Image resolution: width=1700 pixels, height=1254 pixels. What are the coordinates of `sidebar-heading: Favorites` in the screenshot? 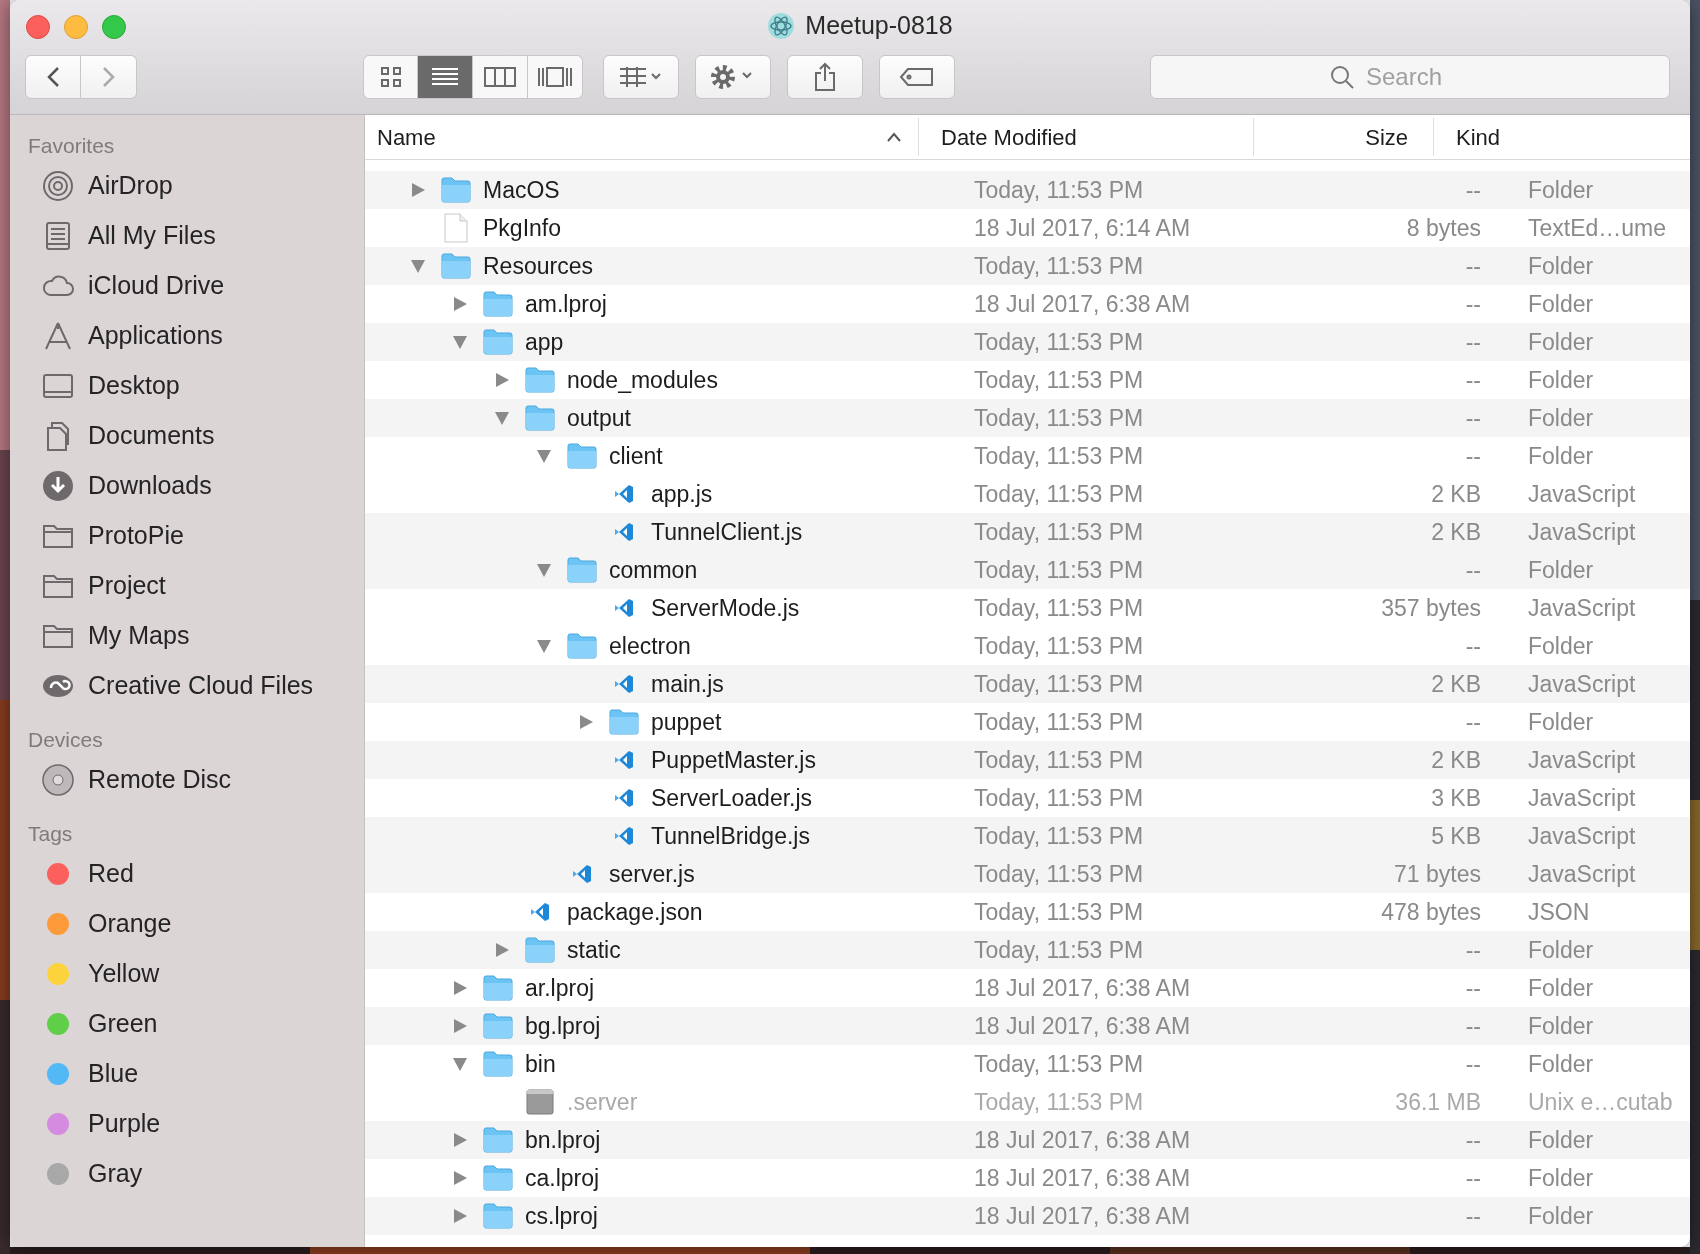 It's located at (72, 146).